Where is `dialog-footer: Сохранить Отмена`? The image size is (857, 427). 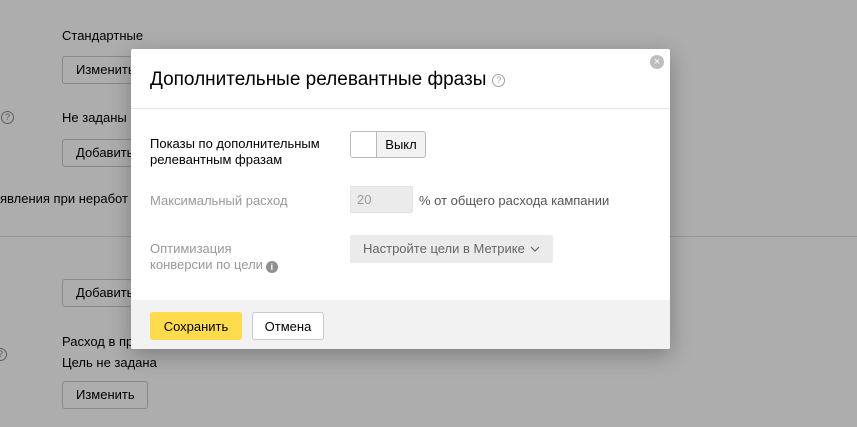 dialog-footer: Сохранить Отмена is located at coordinates (400, 324).